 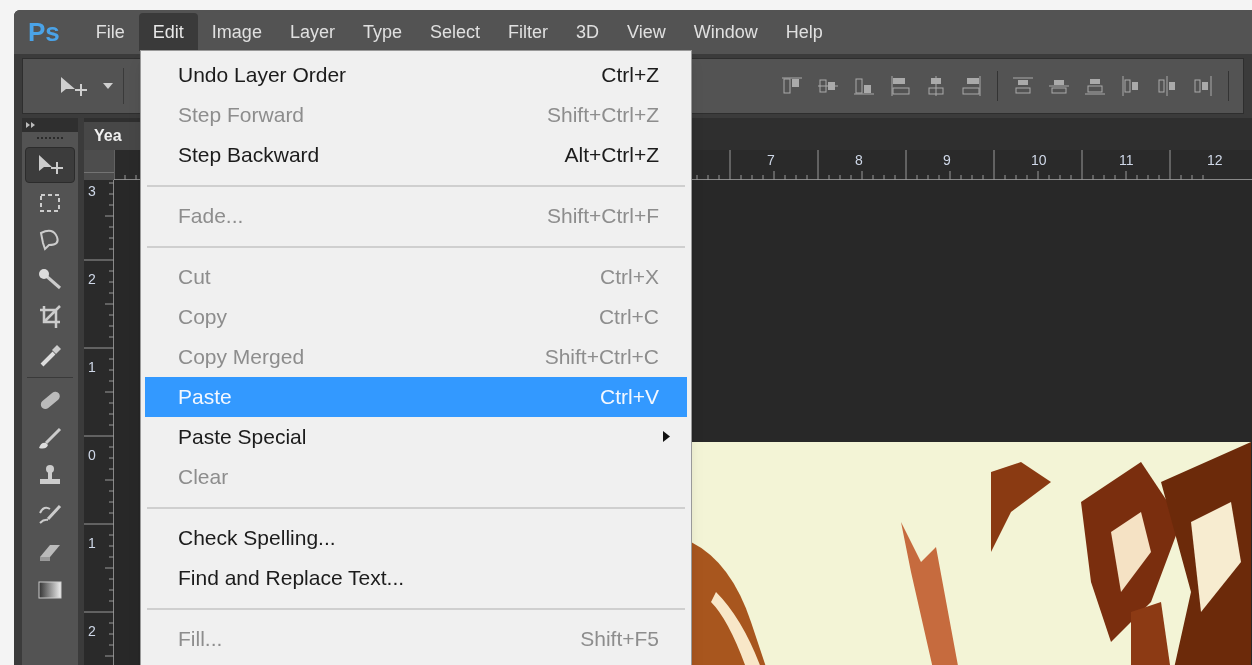 What do you see at coordinates (50, 165) in the screenshot?
I see `tool-button` at bounding box center [50, 165].